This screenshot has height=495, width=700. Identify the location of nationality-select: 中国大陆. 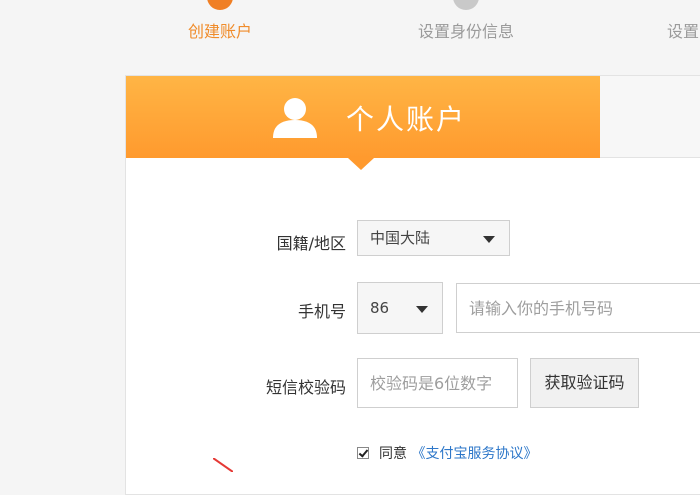
(433, 238).